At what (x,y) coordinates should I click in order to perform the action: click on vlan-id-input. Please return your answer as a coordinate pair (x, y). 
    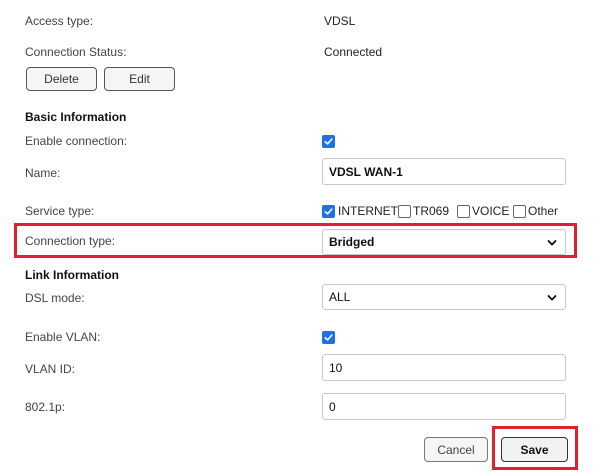
    Looking at the image, I should click on (444, 367).